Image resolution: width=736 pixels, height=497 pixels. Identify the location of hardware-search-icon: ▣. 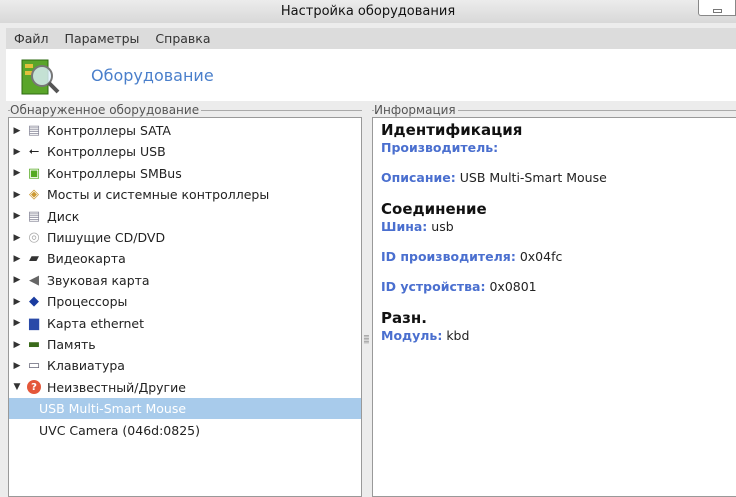
(34, 173).